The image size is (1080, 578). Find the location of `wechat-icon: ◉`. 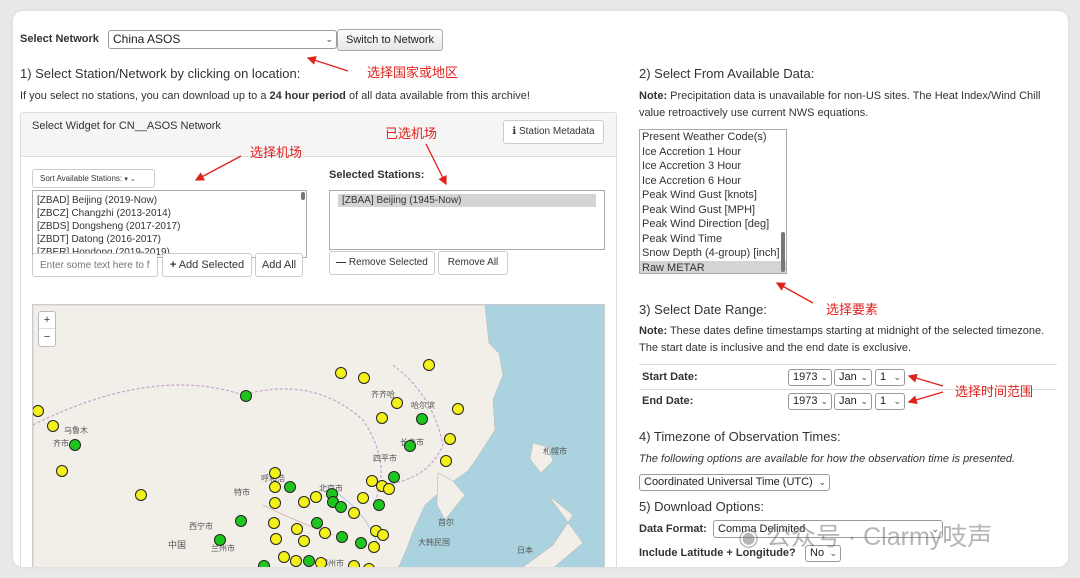

wechat-icon: ◉ is located at coordinates (748, 537).